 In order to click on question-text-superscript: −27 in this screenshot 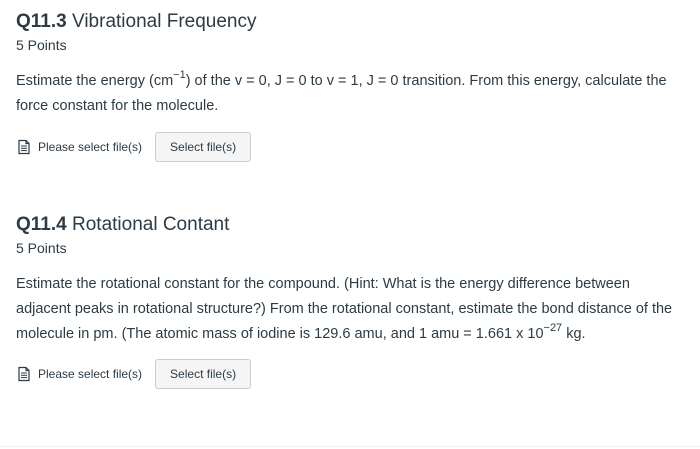, I will do `click(553, 328)`.